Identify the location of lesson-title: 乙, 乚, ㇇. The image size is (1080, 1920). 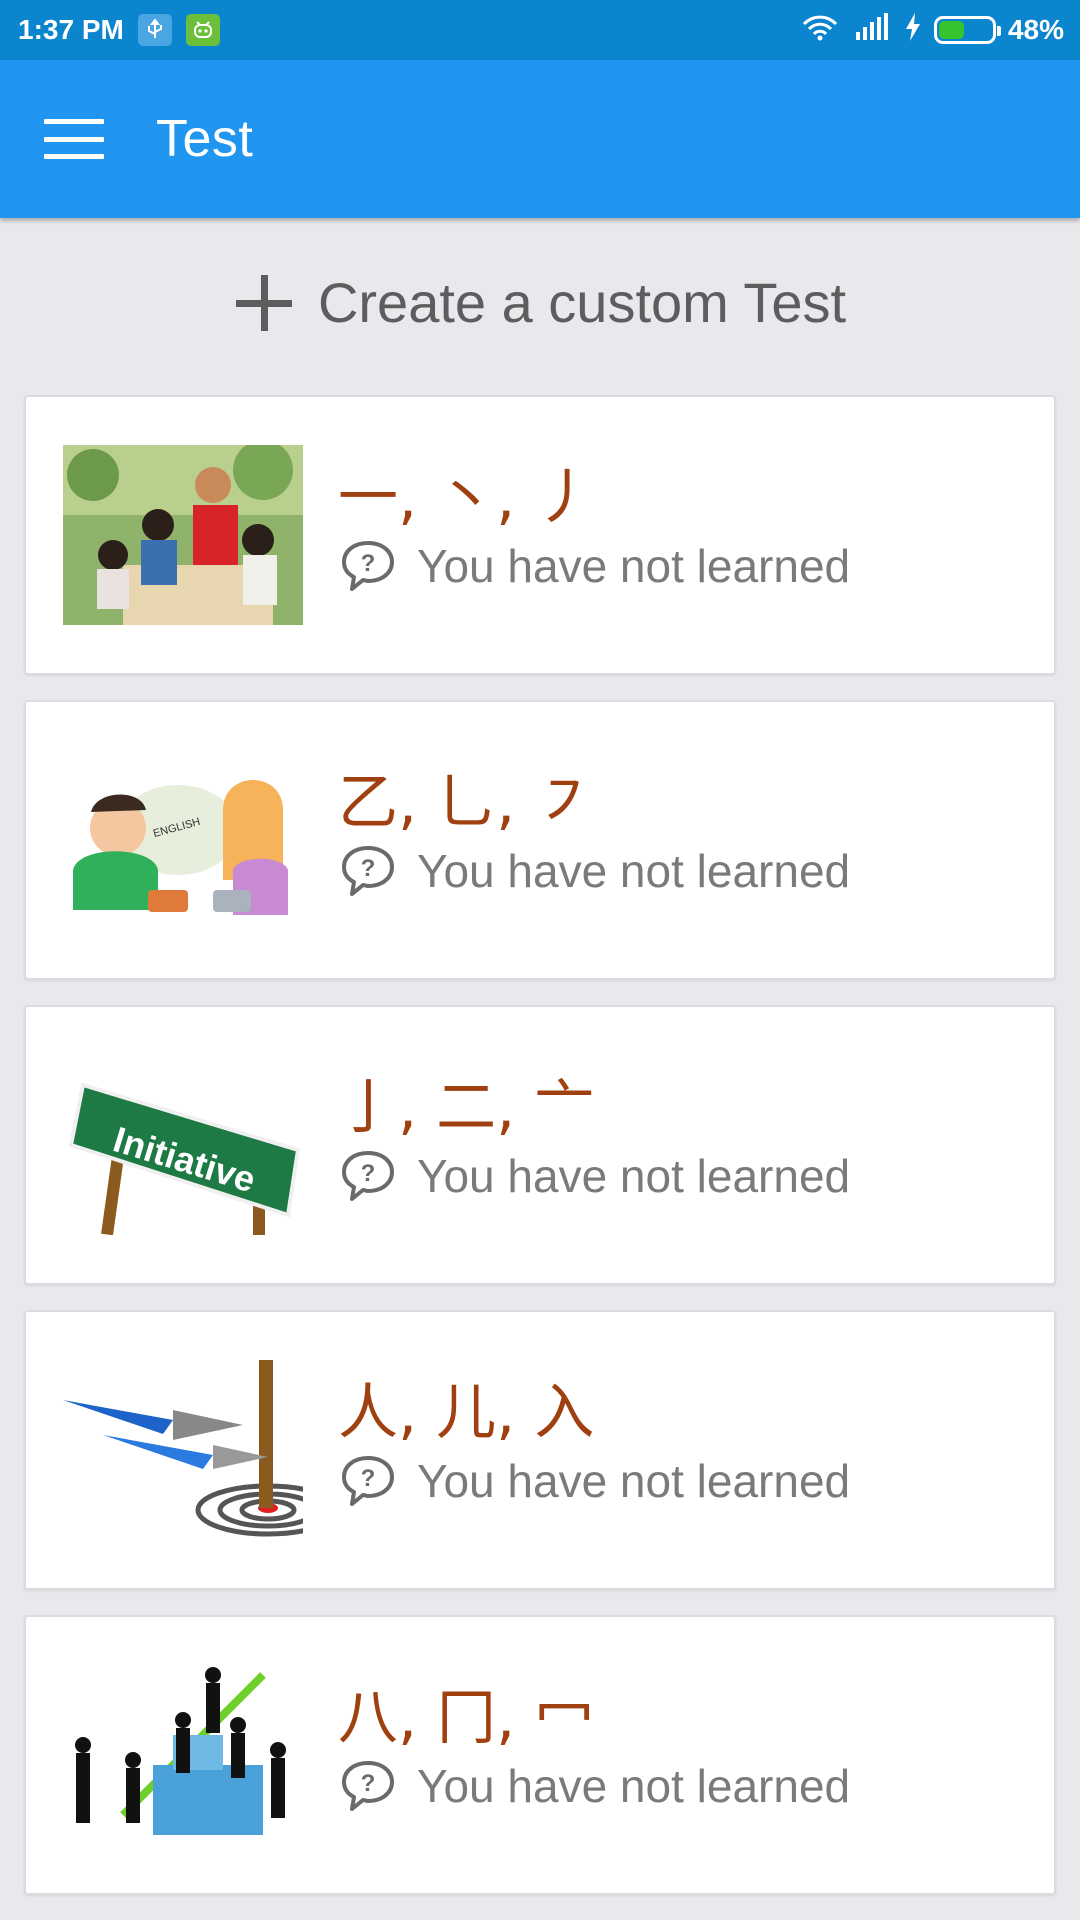
(466, 803).